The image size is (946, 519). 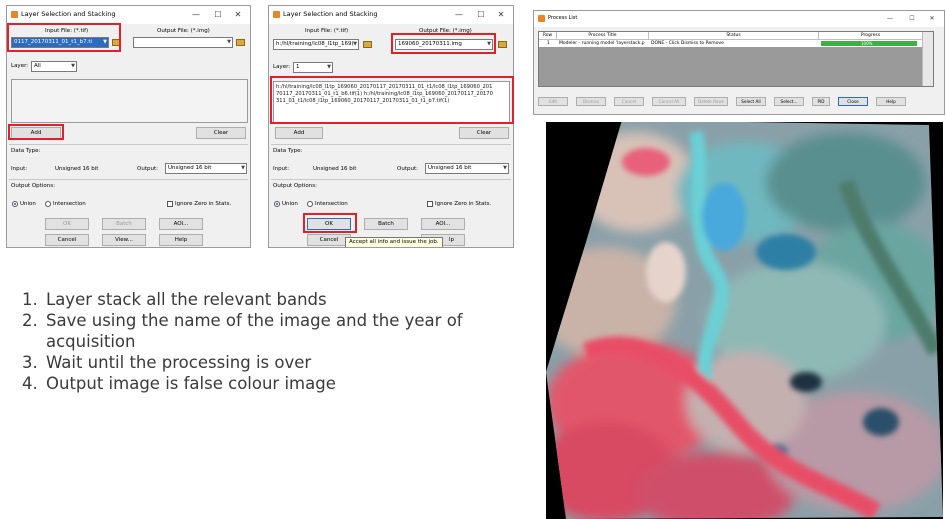 I want to click on help-button: Help, so click(x=181, y=240).